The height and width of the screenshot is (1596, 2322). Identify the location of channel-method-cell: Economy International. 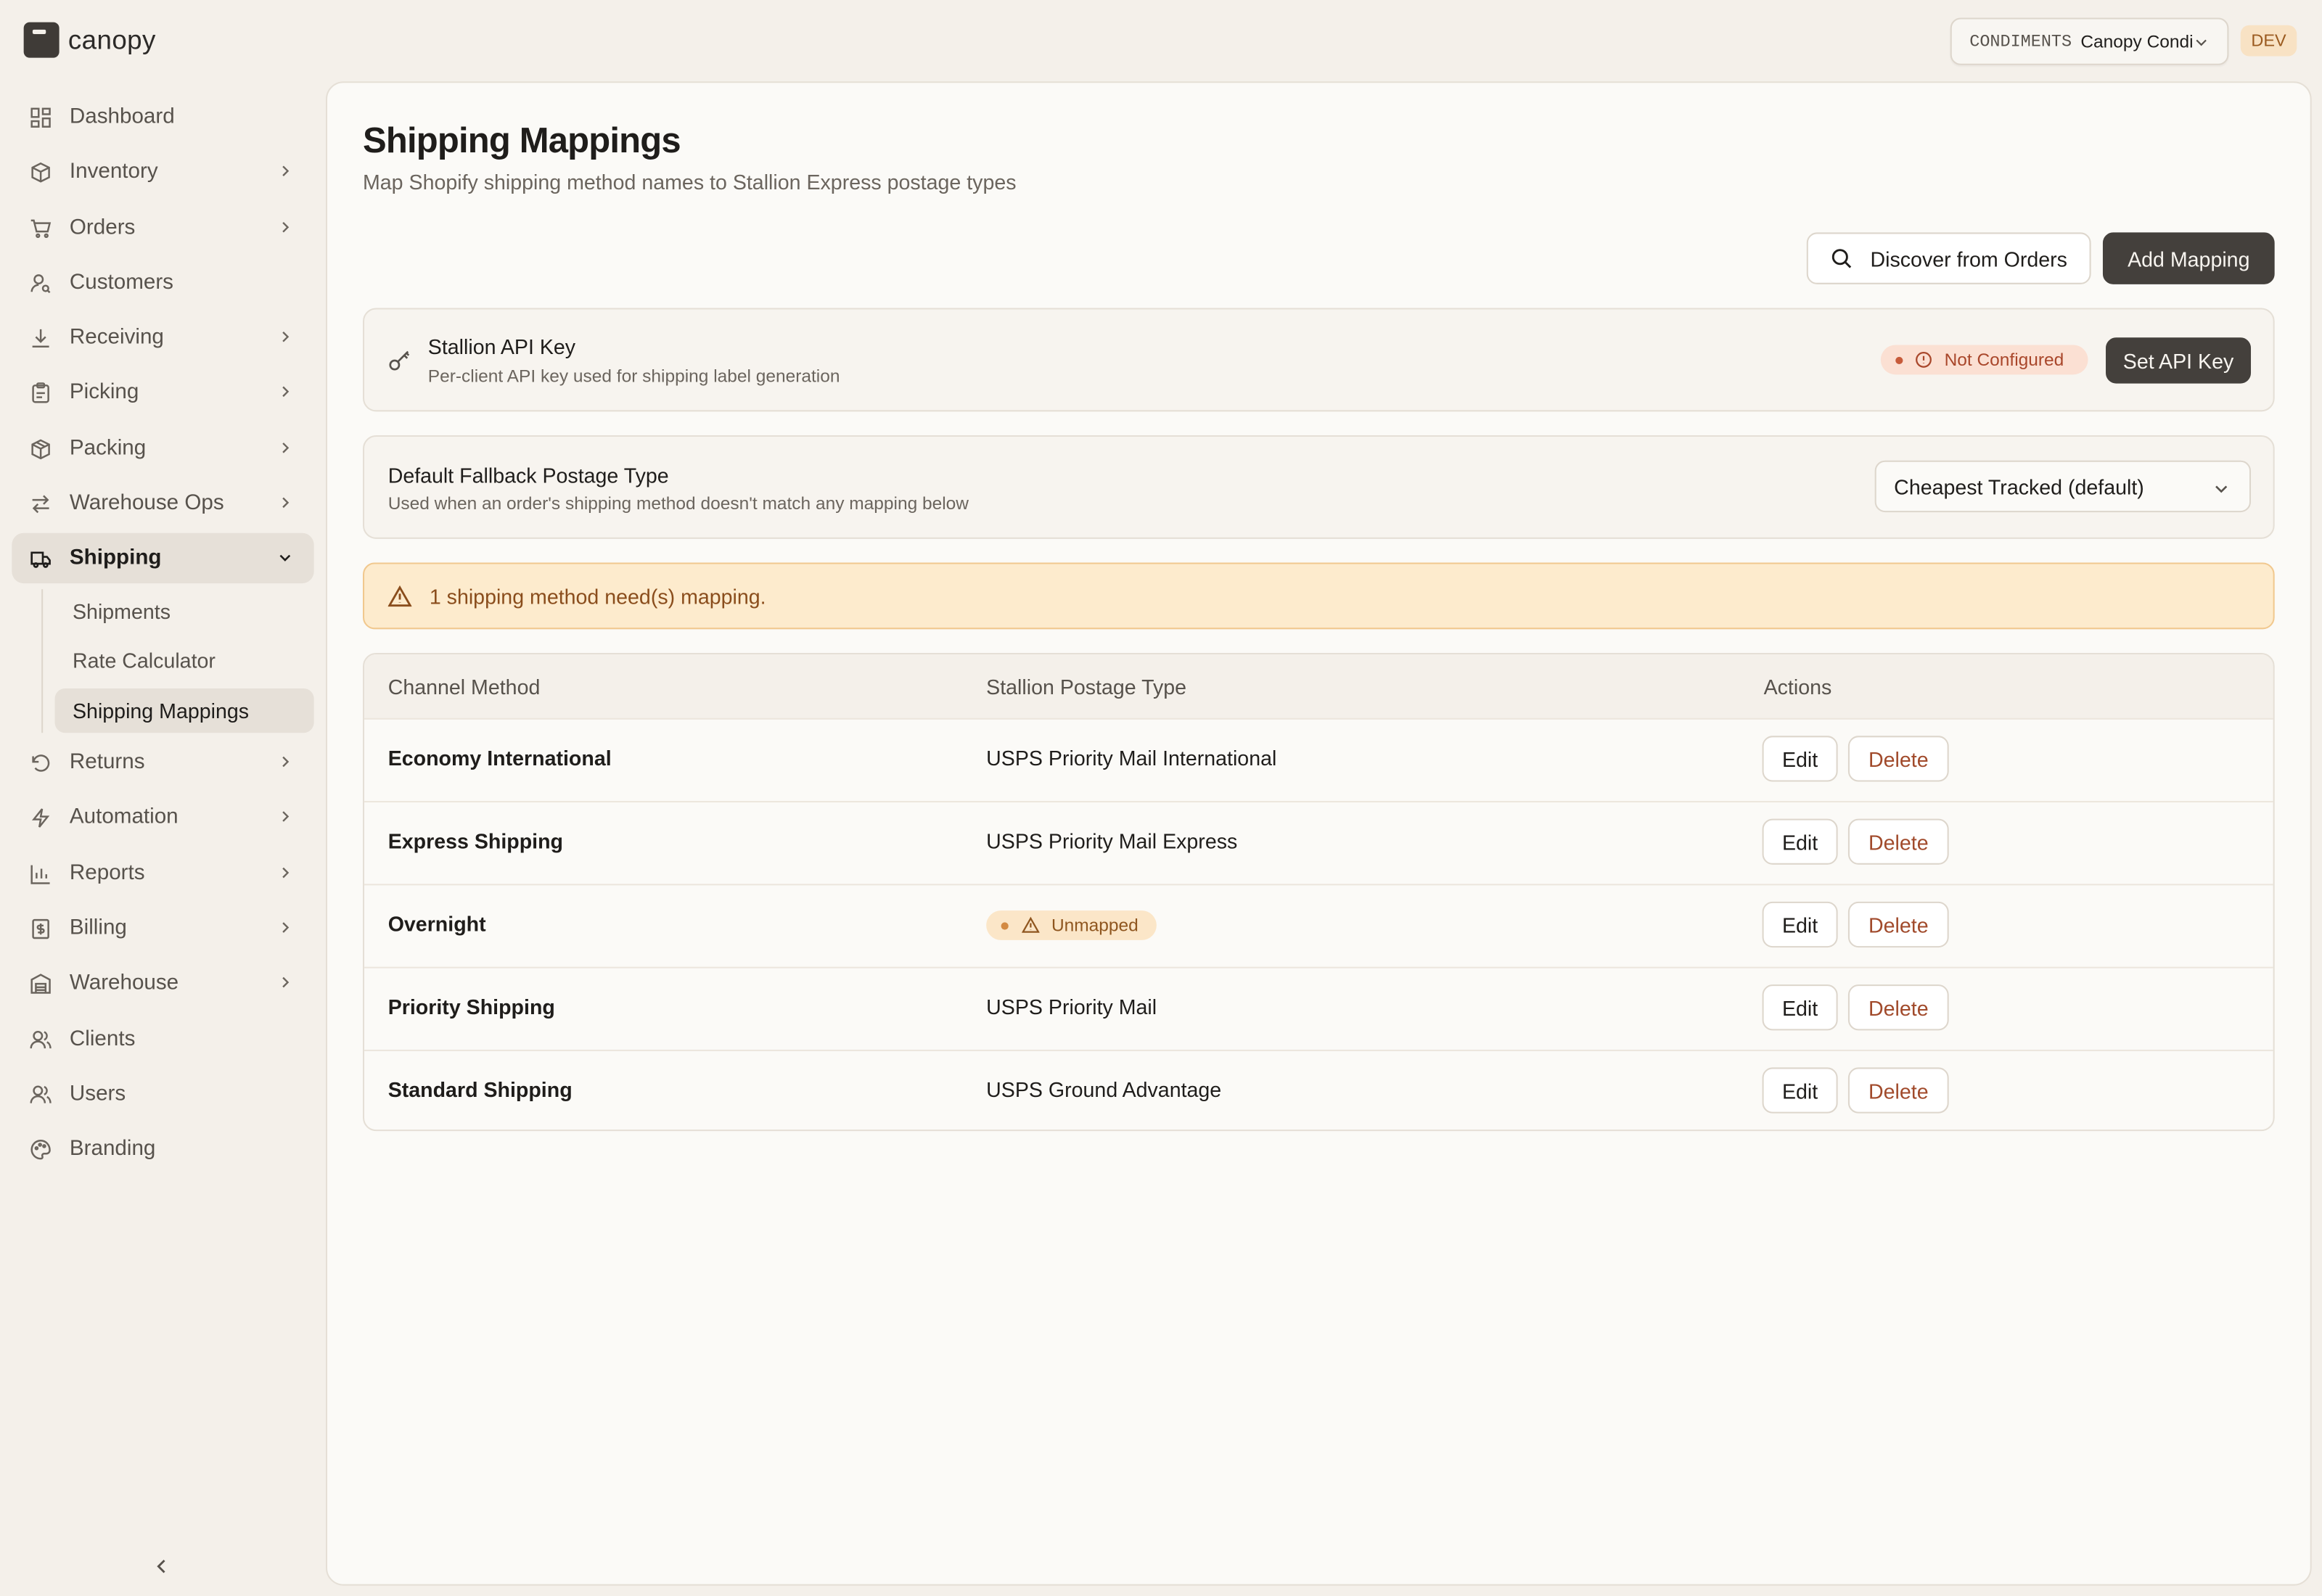
(499, 758).